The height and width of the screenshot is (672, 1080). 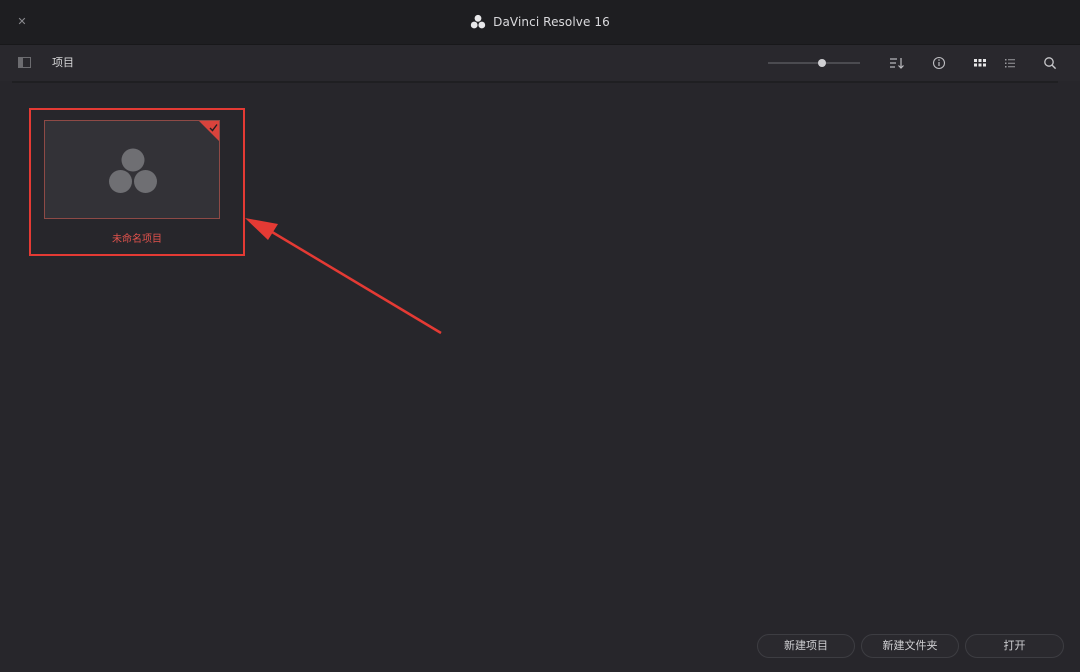 I want to click on list-view-icon, so click(x=1010, y=63).